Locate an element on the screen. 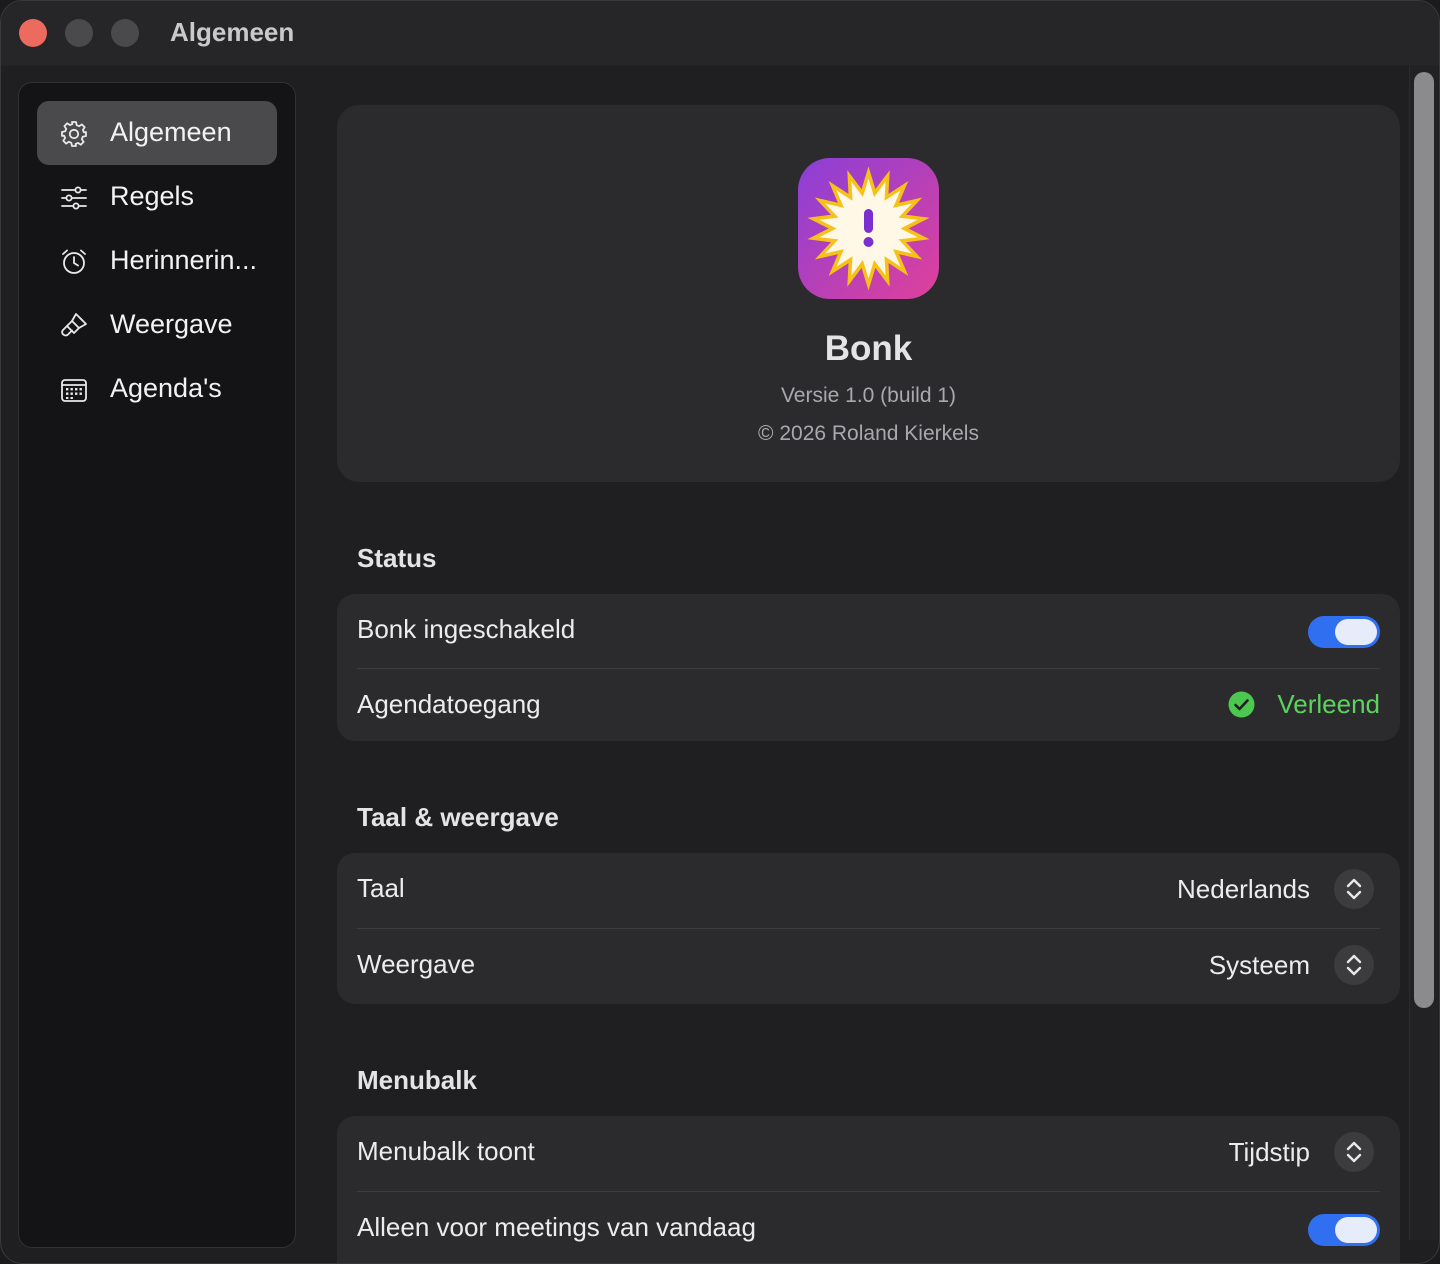  section-header-language-display: Taal & weergave is located at coordinates (458, 817).